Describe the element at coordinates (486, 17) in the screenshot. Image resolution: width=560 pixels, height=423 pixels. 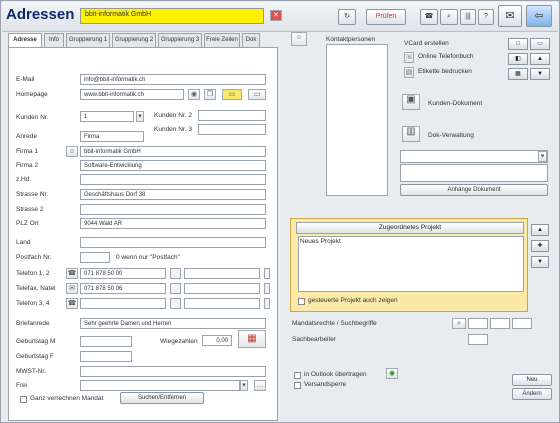
I see `help-button: ?` at that location.